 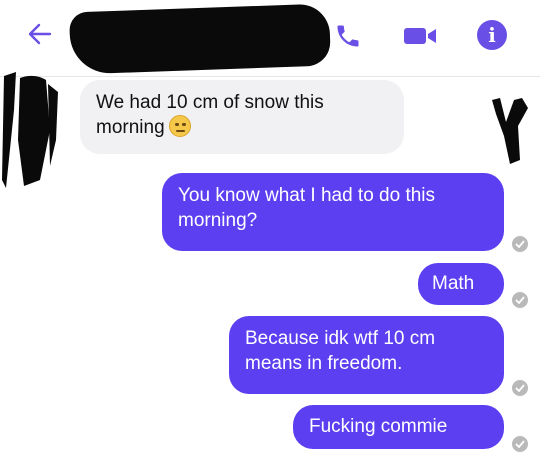 I want to click on outgoing-message-bubble: Math, so click(x=461, y=284).